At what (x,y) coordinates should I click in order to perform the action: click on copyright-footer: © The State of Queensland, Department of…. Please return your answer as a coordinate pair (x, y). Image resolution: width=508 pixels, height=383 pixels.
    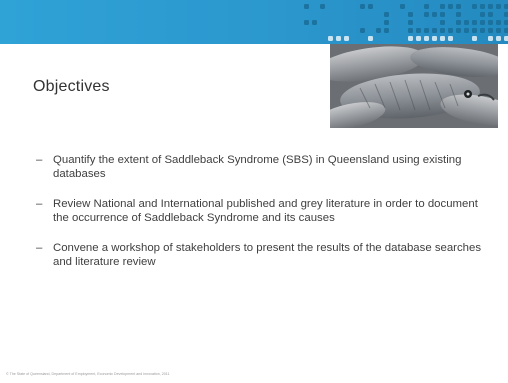
    Looking at the image, I should click on (88, 374).